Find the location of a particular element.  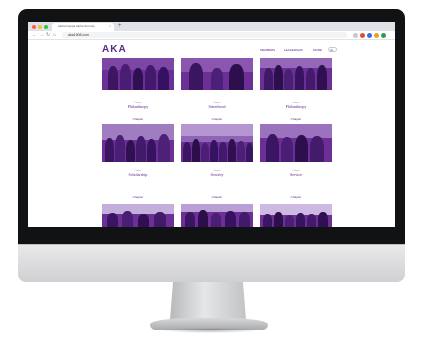

tab-title: Alpha Kappa Alpha Sorority is located at coordinates (76, 26).